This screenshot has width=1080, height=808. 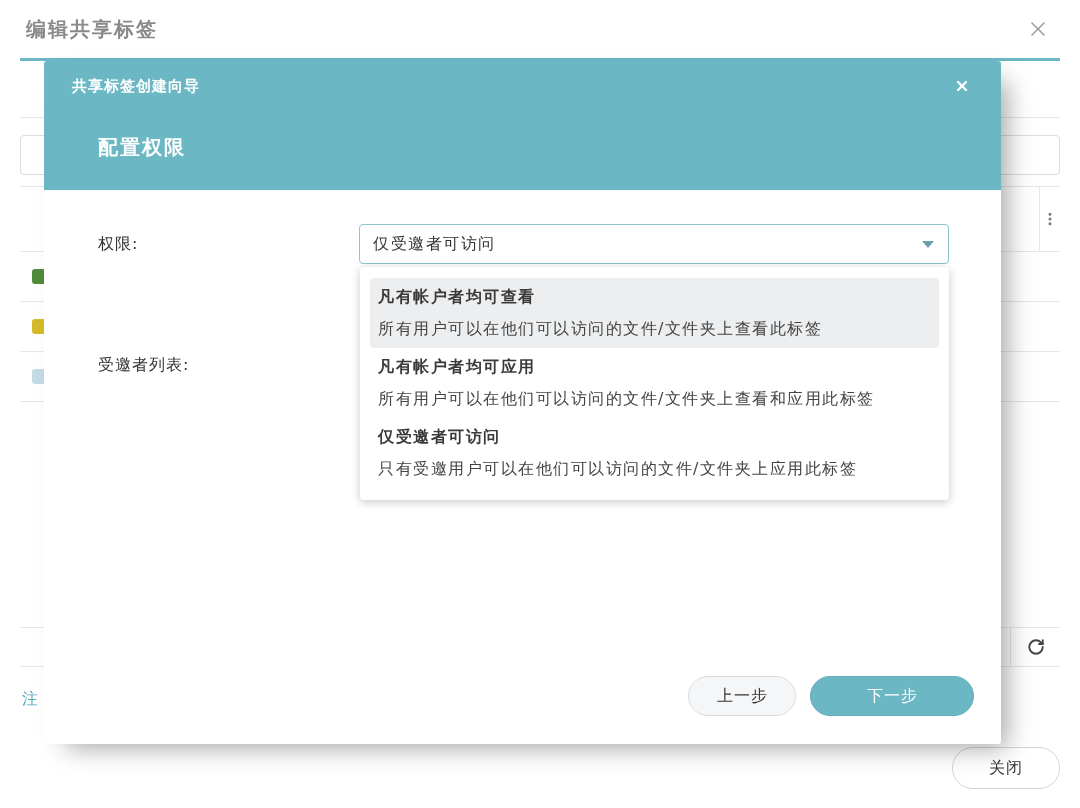 What do you see at coordinates (742, 696) in the screenshot?
I see `back-button: 上一步` at bounding box center [742, 696].